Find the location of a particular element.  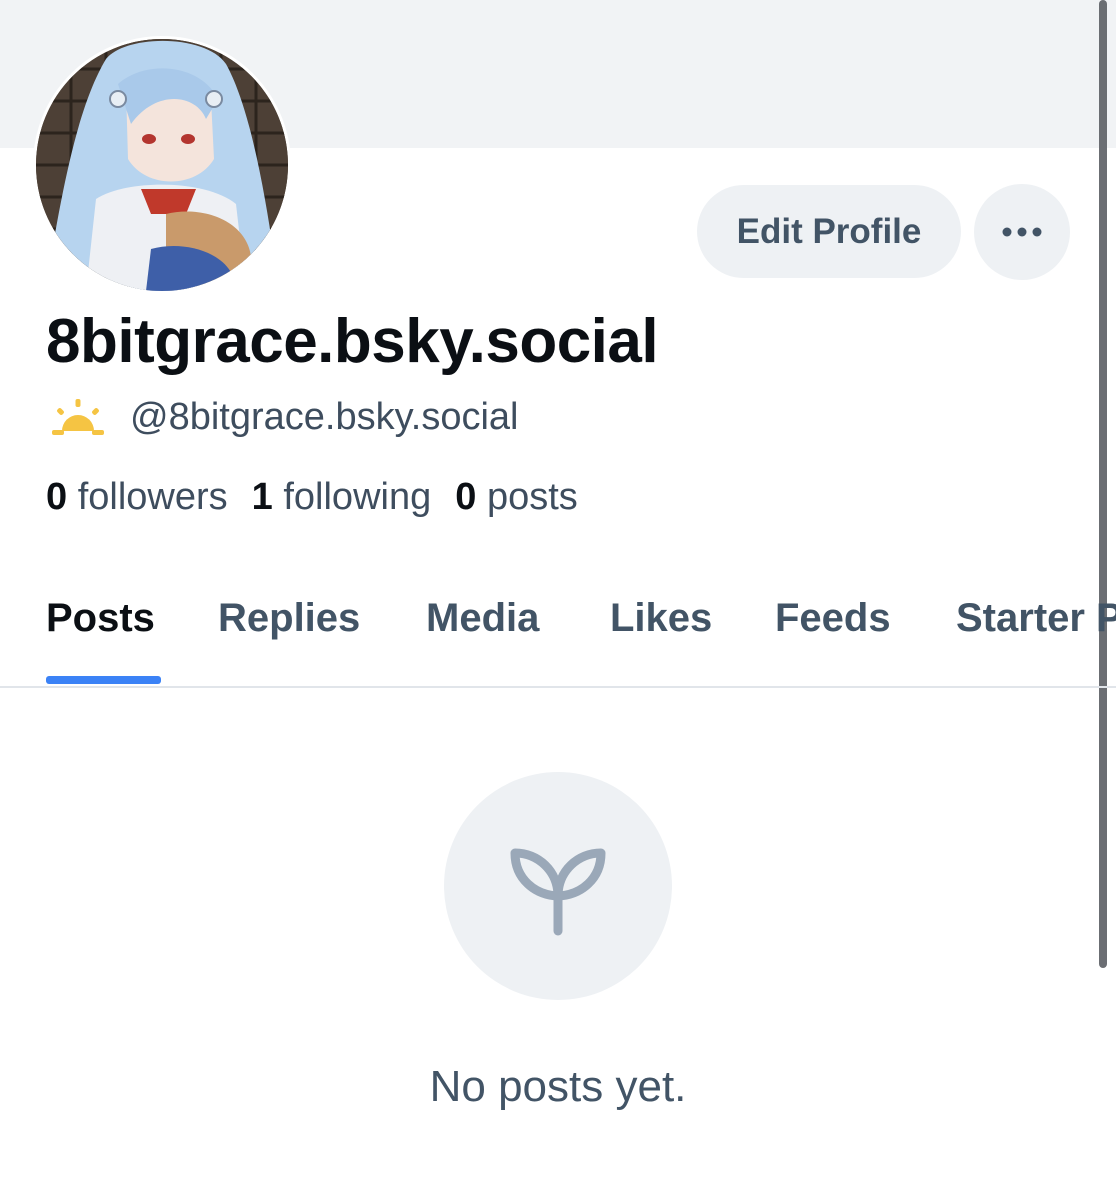

empty-state-message: No posts yet. is located at coordinates (558, 1086).